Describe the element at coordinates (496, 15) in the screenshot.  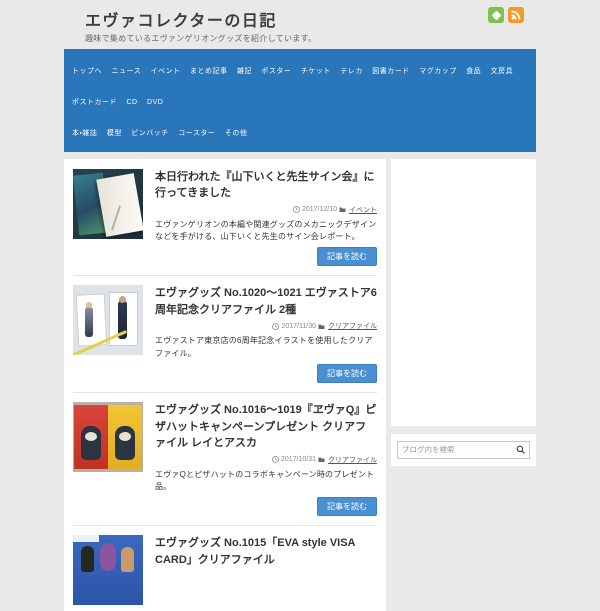
I see `feedly-icon` at that location.